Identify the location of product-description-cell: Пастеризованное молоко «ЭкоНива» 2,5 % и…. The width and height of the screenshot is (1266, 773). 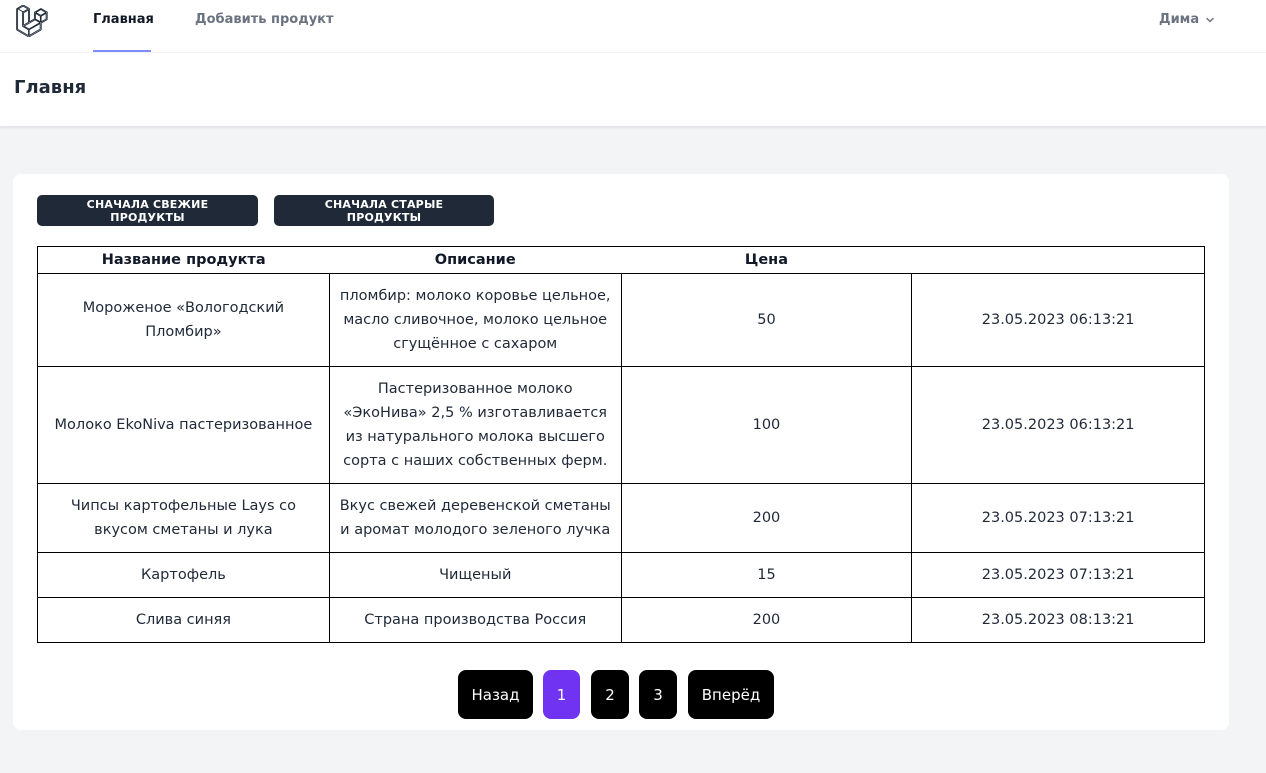
(475, 425).